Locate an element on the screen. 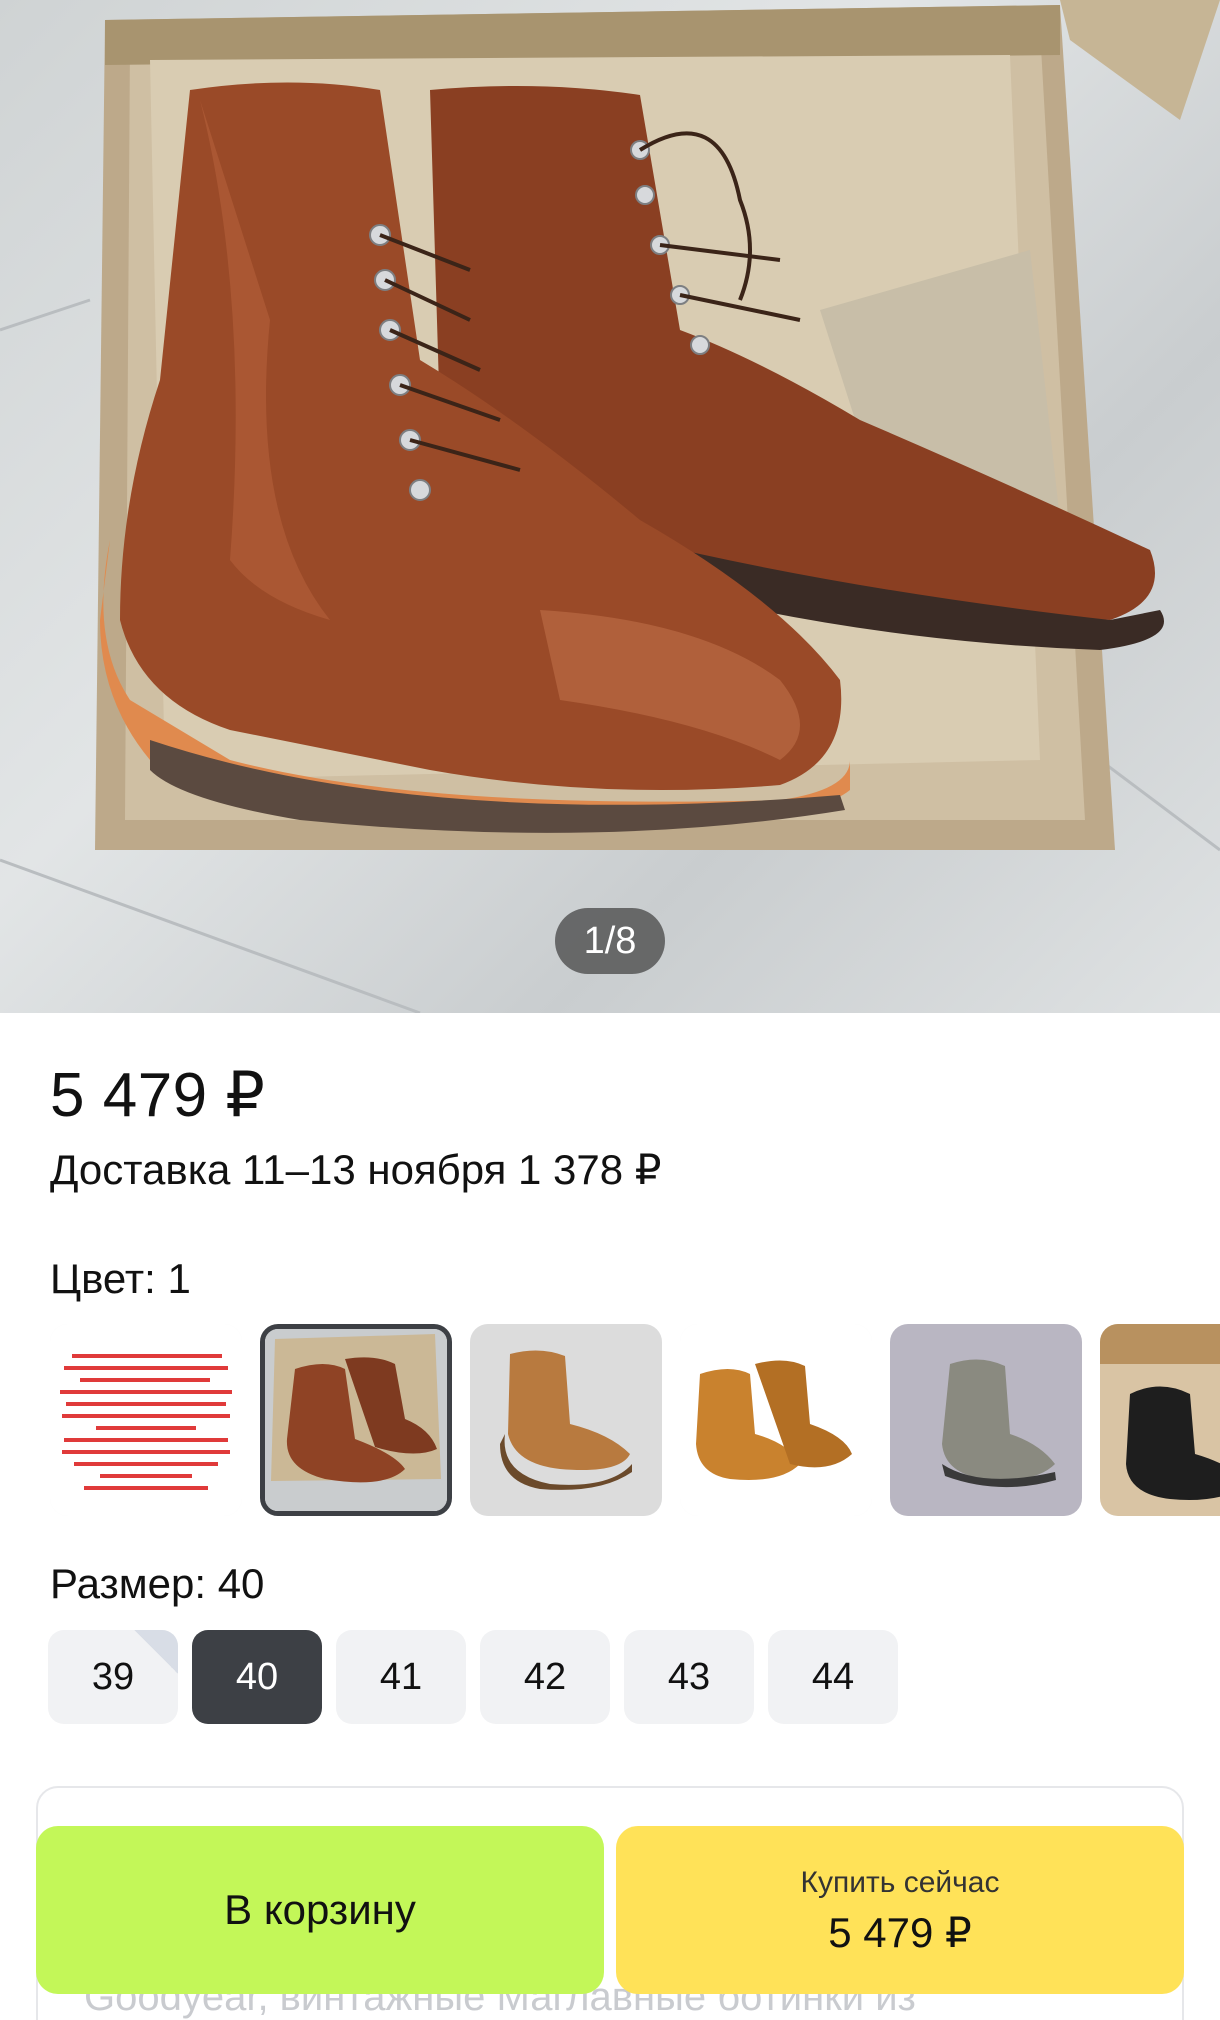 This screenshot has height=2020, width=1220. delivery-info: Доставка 11–13 ноября 1 378 ₽ is located at coordinates (356, 1169).